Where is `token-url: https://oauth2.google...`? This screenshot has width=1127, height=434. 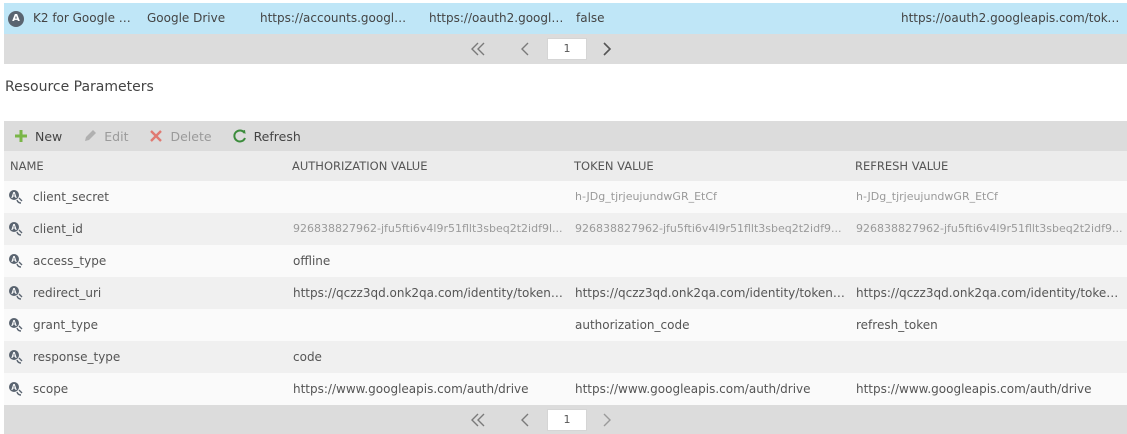 token-url: https://oauth2.google... is located at coordinates (496, 18).